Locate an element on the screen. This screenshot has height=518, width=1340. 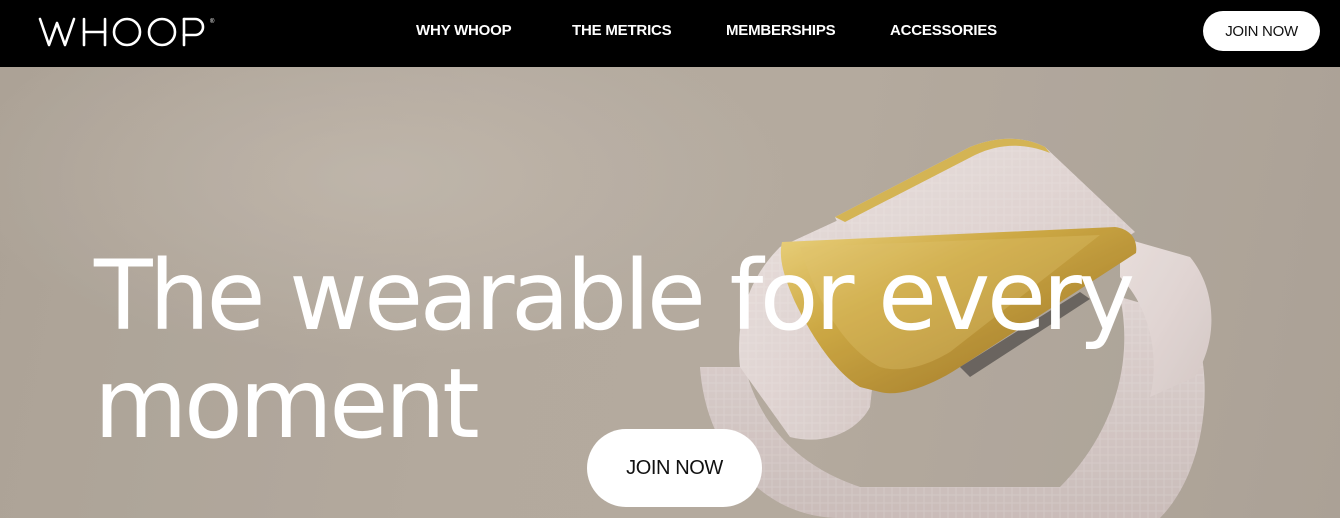
join-now-hero-button: JOIN NOW is located at coordinates (674, 468).